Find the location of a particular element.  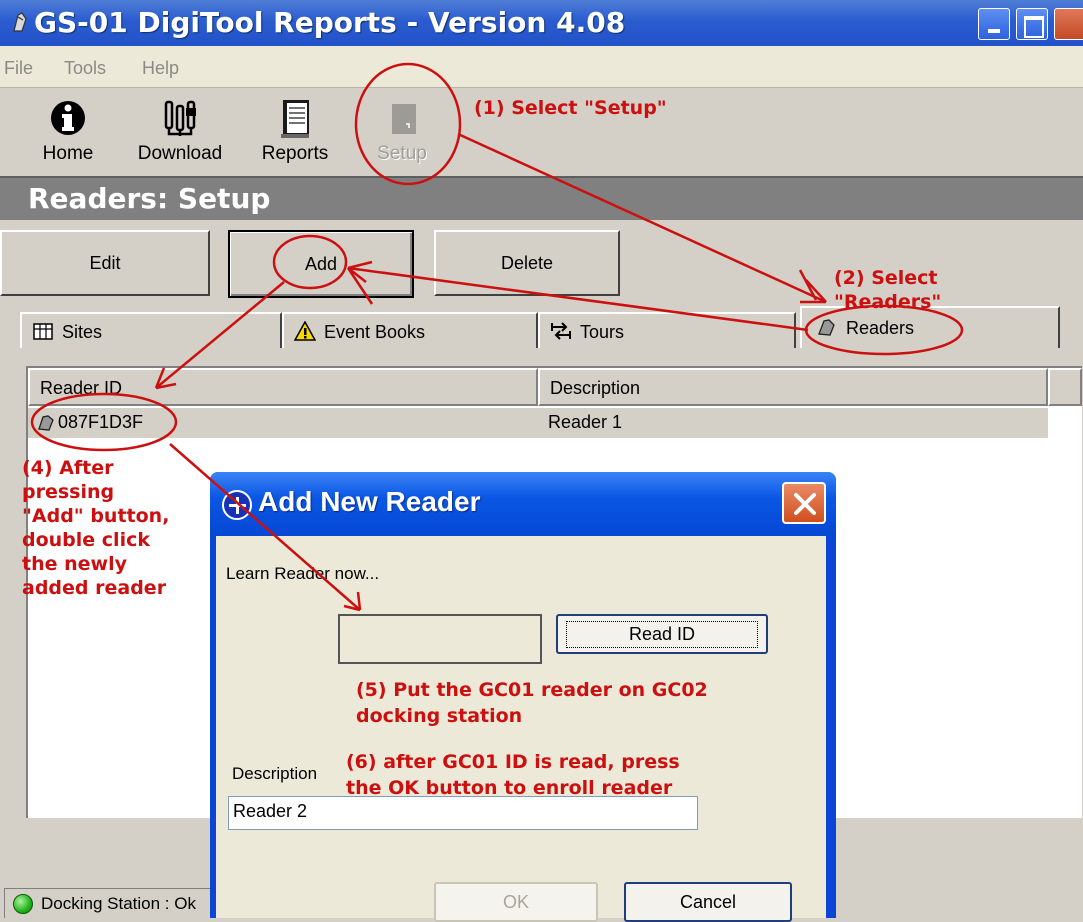

cancel-label: Cancel is located at coordinates (708, 901).